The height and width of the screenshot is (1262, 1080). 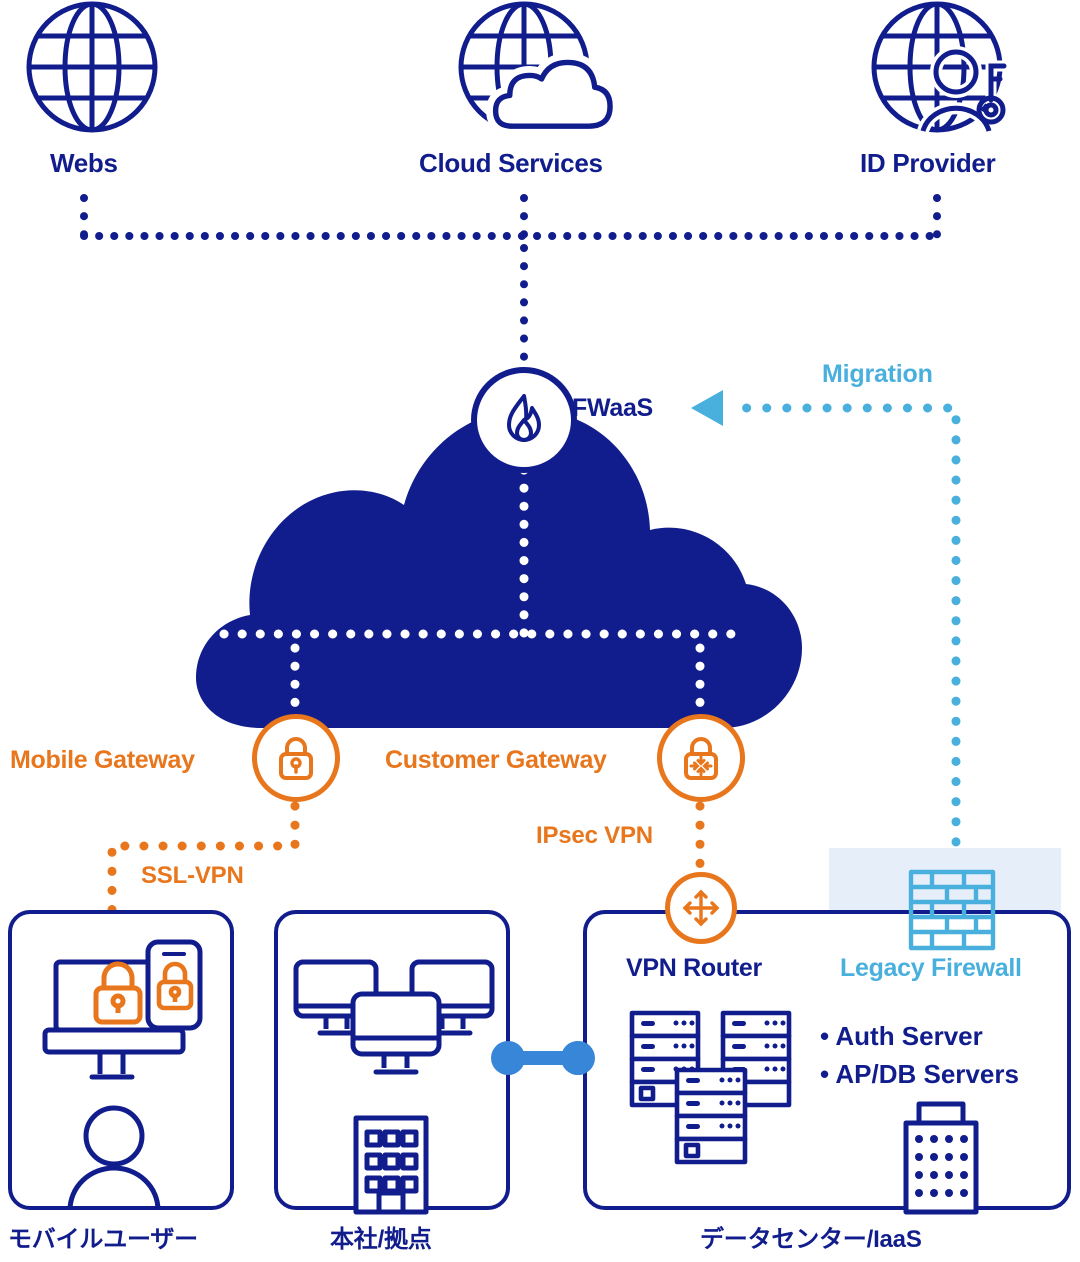 What do you see at coordinates (710, 1087) in the screenshot?
I see `server-racks-icon` at bounding box center [710, 1087].